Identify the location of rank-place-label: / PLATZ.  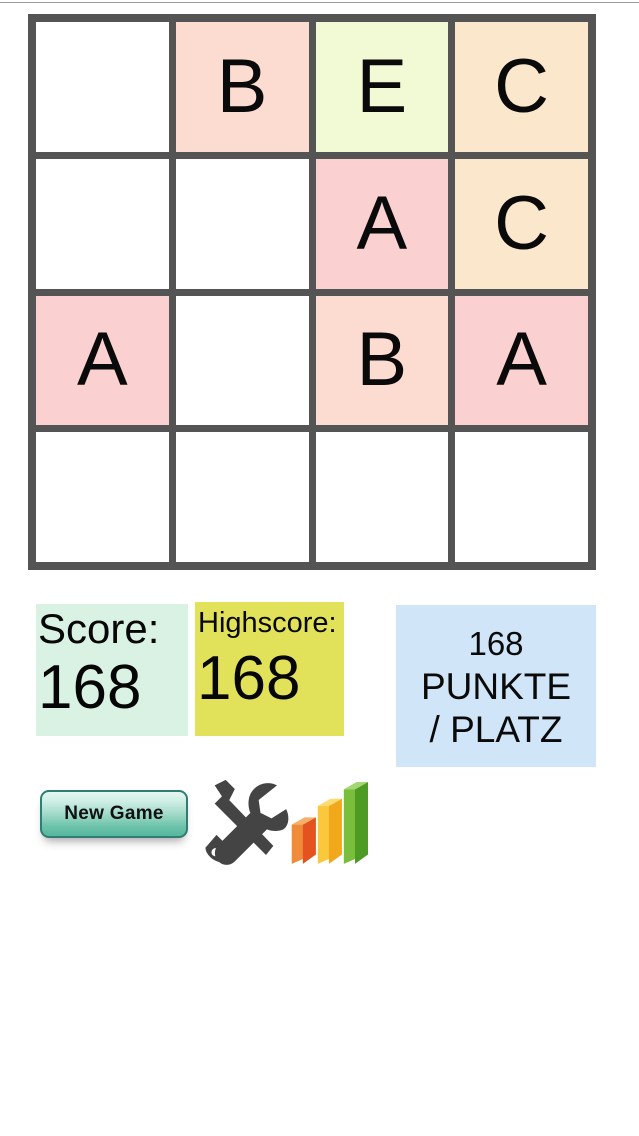
(496, 729).